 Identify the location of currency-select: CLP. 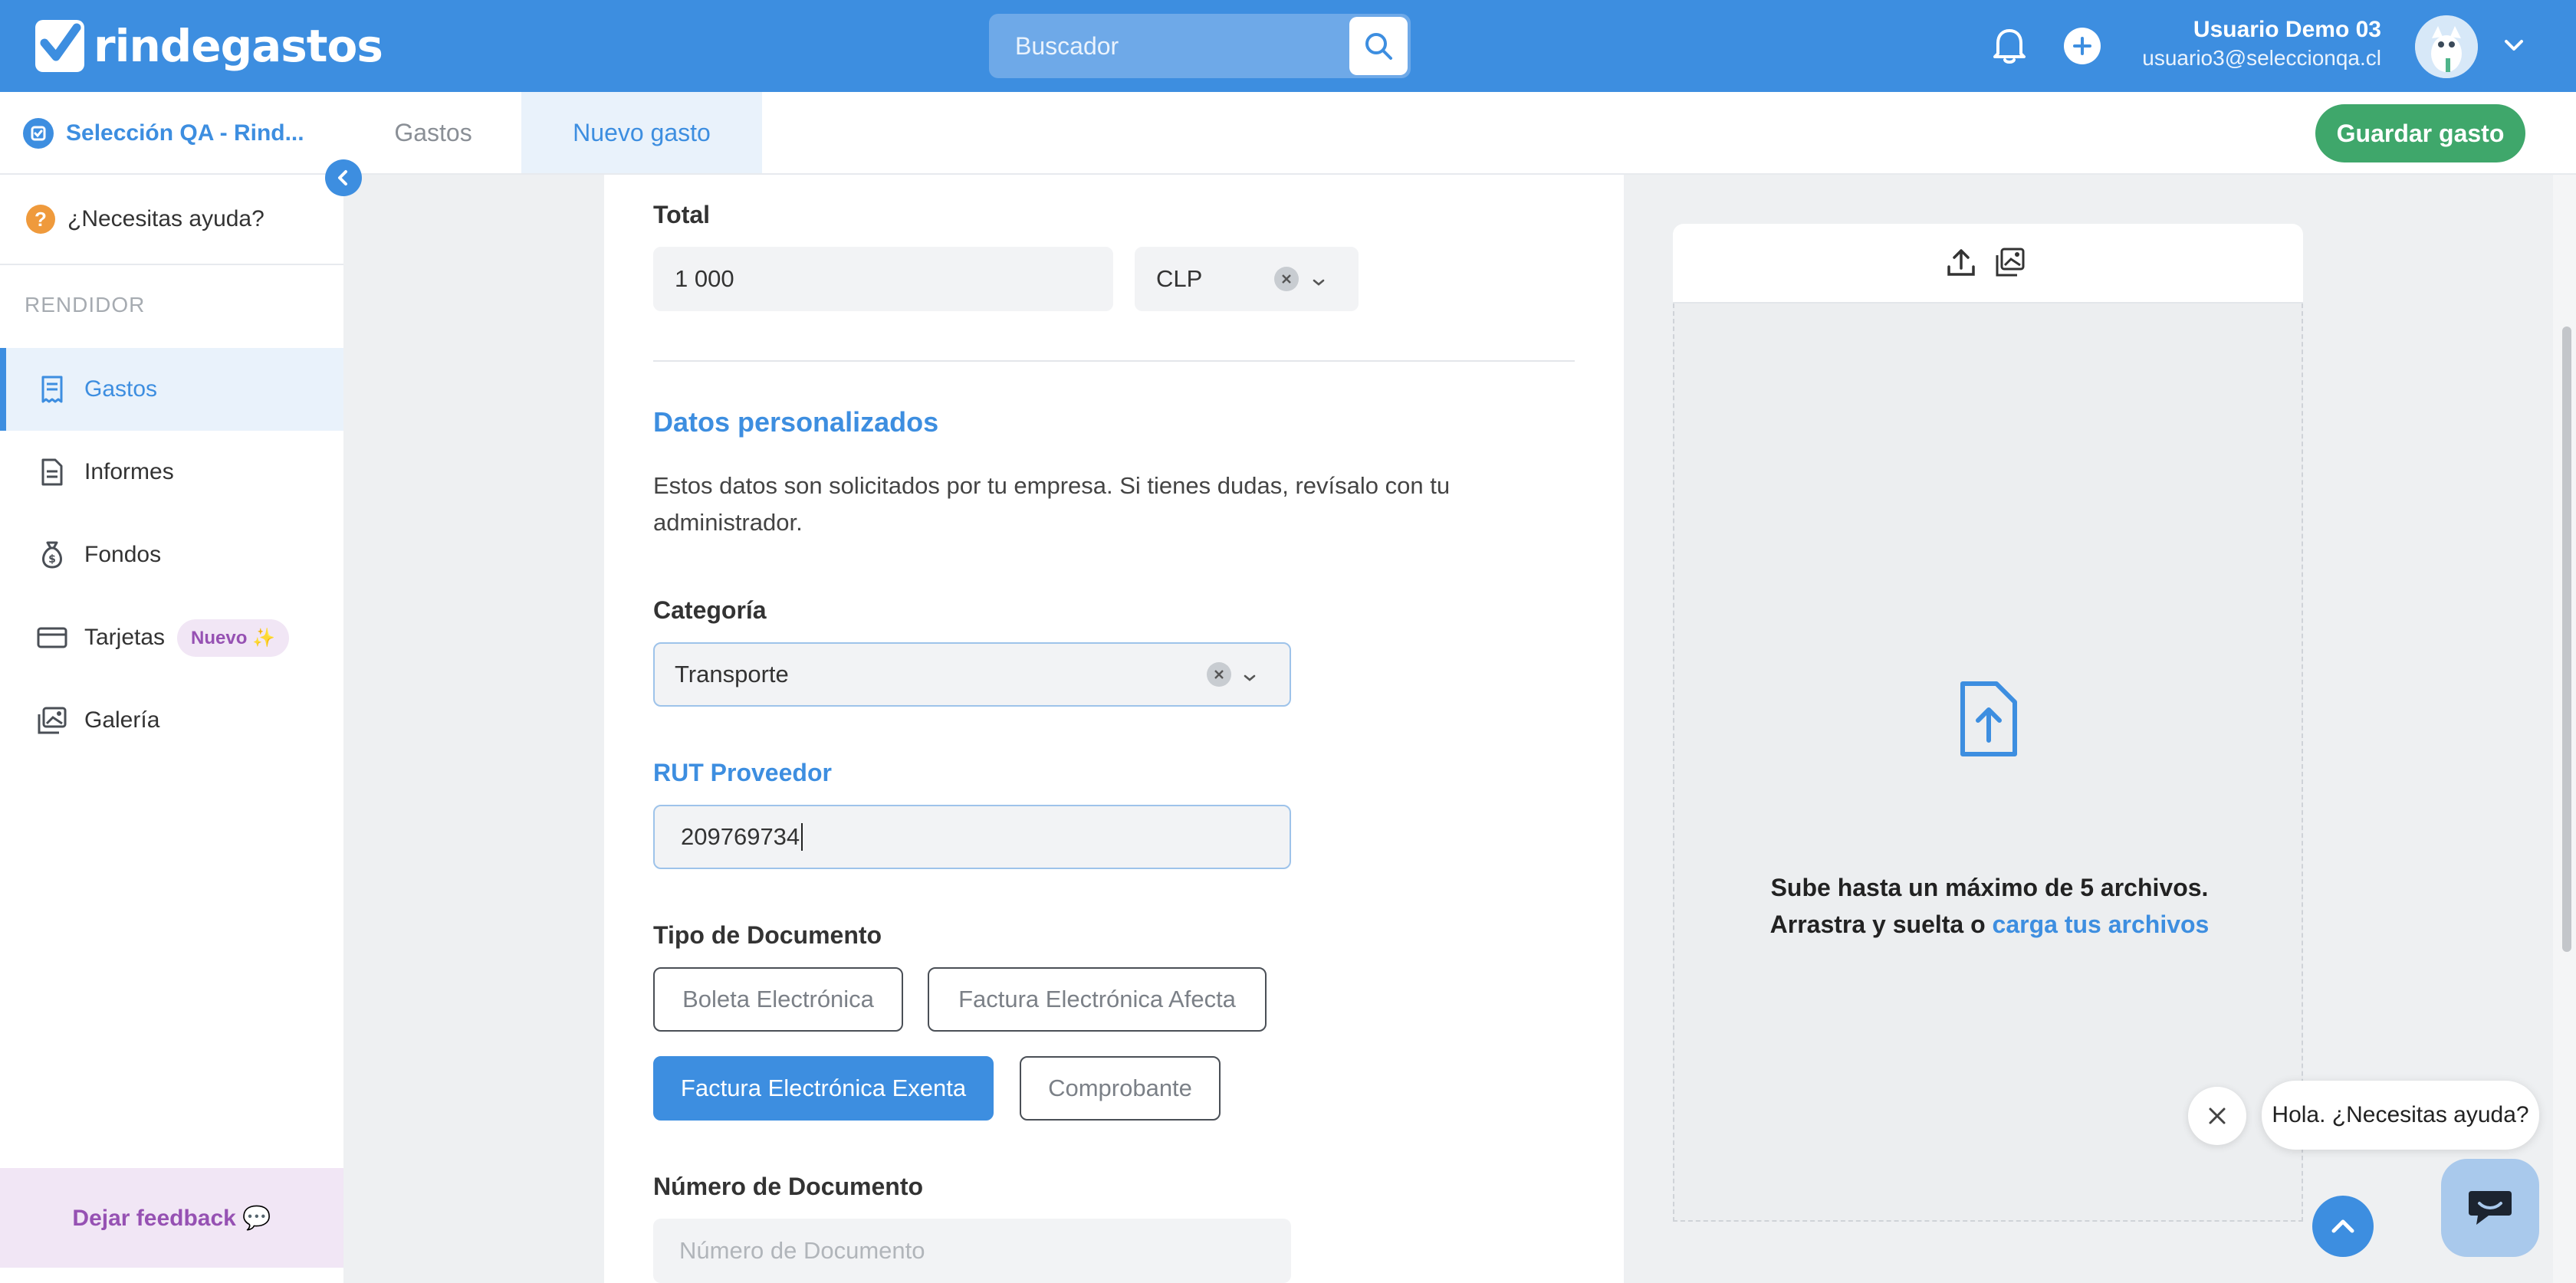
(1247, 279).